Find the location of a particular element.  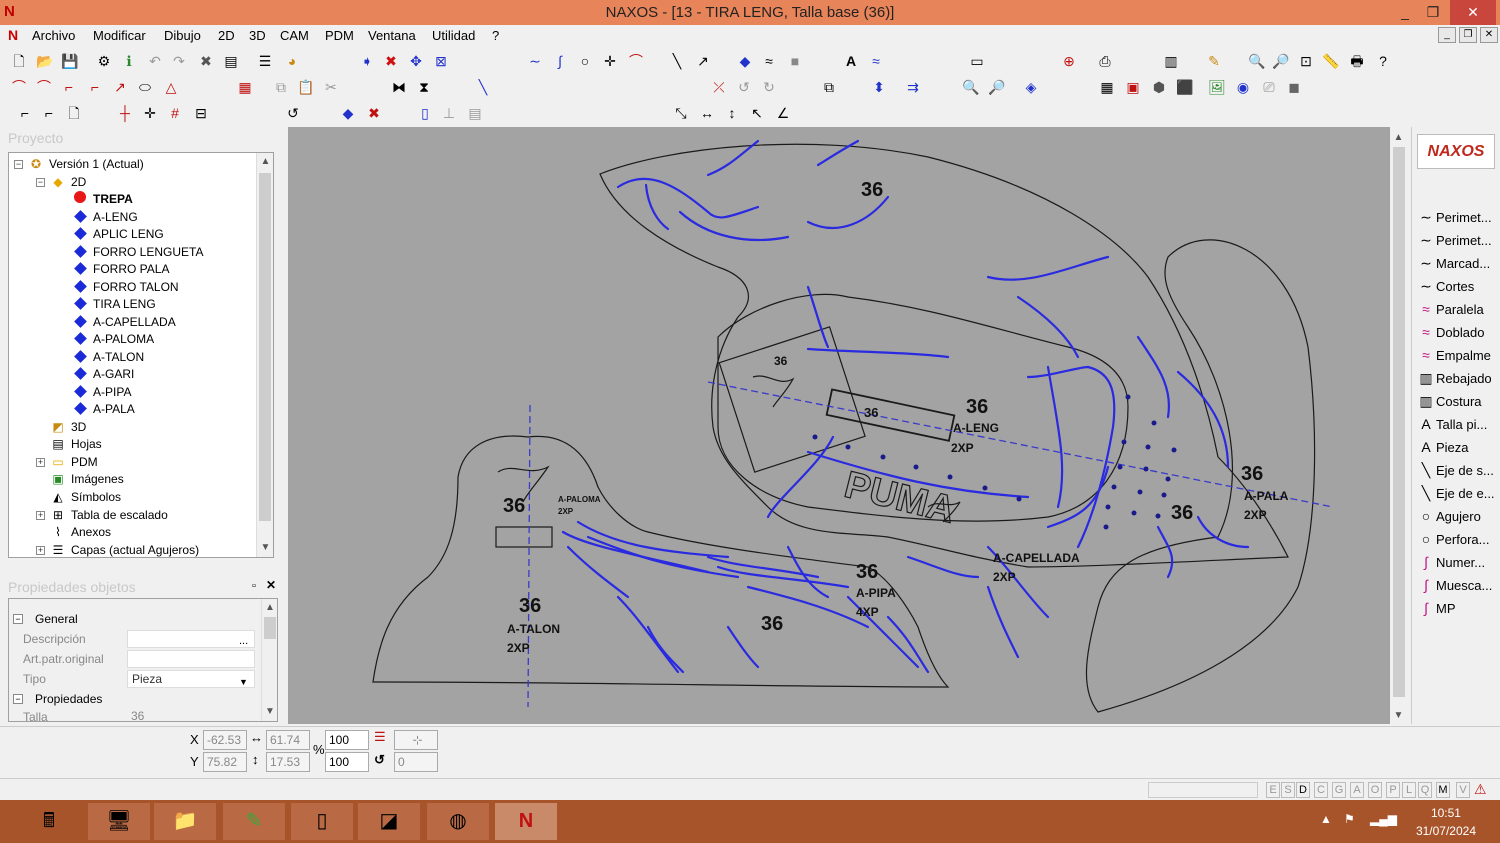

tray-expand-icon: ▲ is located at coordinates (1326, 819).